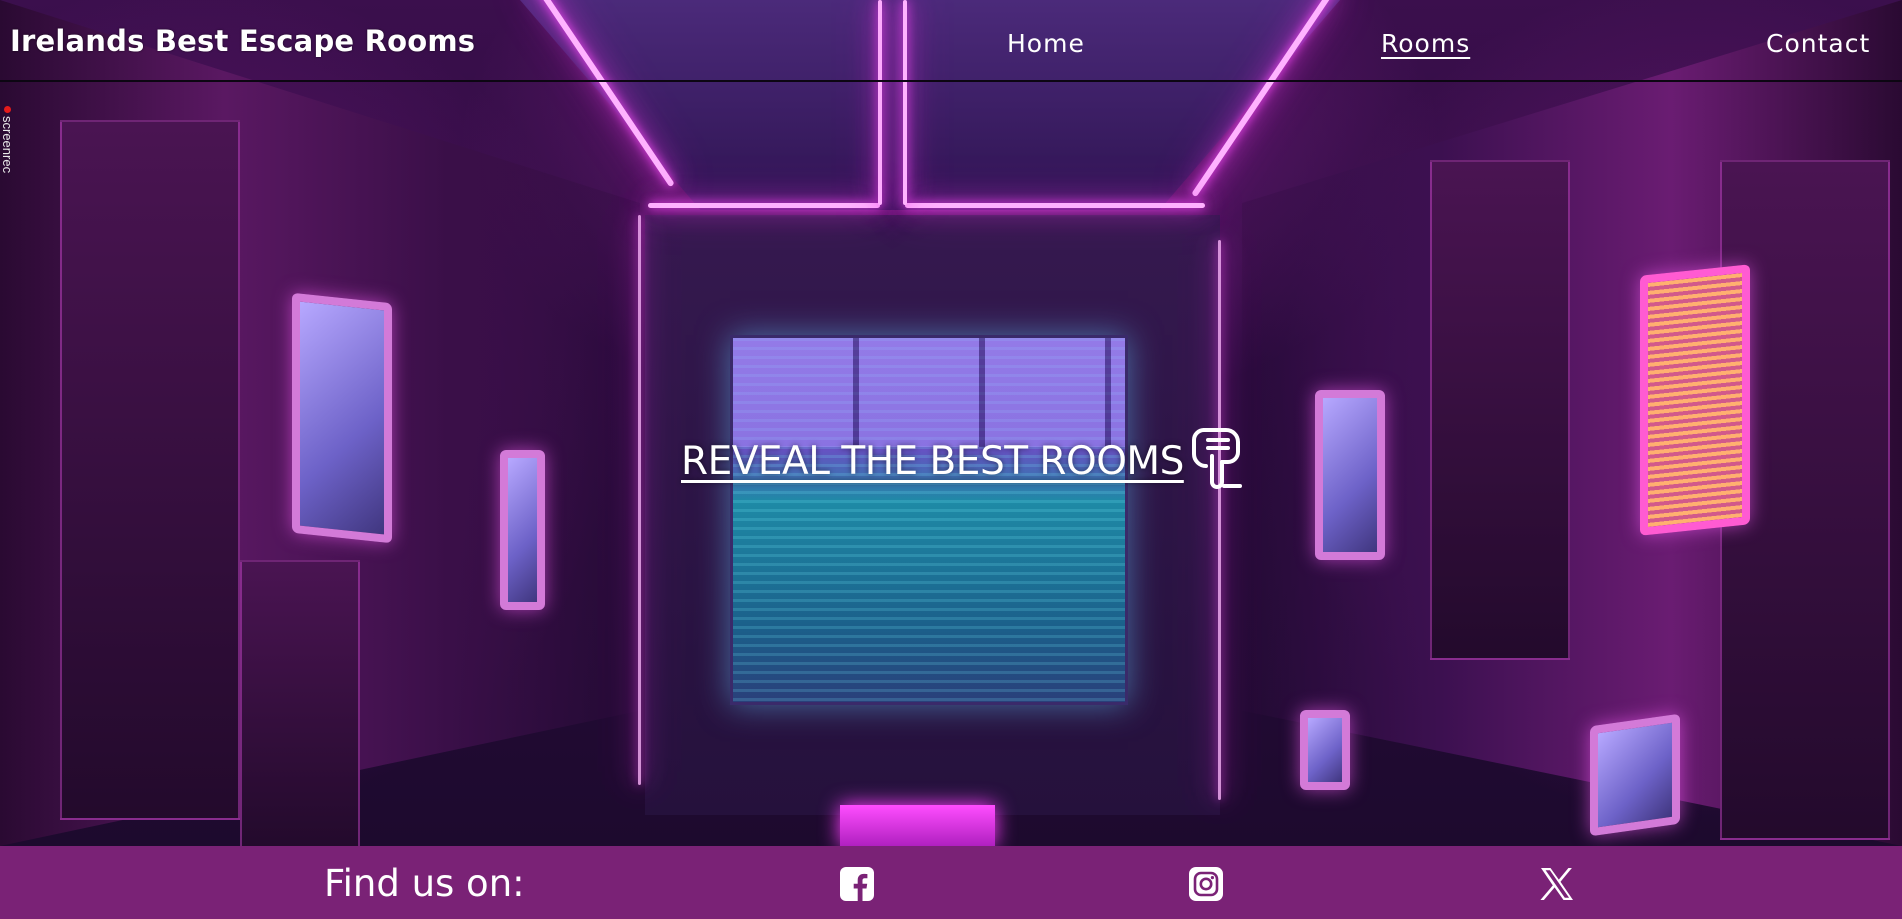 The image size is (1902, 919). I want to click on nav-link-contact: Contact, so click(1818, 43).